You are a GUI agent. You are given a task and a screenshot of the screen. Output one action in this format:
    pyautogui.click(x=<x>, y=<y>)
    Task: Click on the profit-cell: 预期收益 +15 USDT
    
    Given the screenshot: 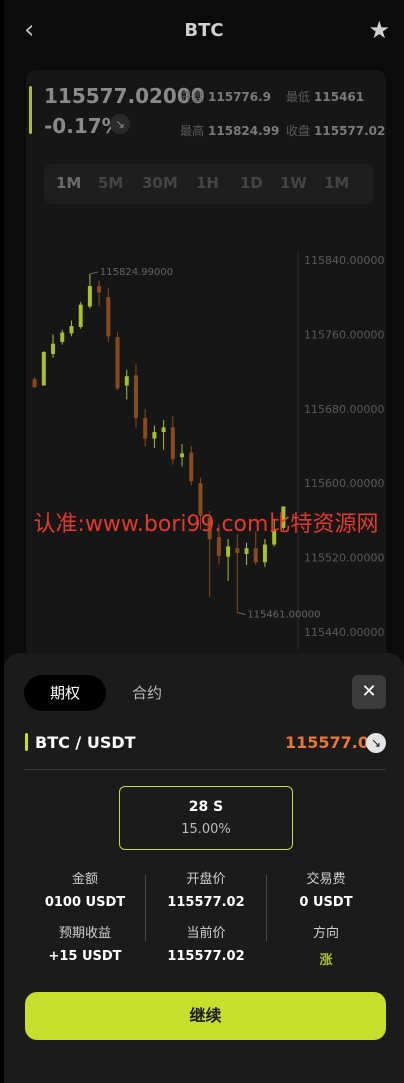 What is the action you would take?
    pyautogui.click(x=85, y=943)
    